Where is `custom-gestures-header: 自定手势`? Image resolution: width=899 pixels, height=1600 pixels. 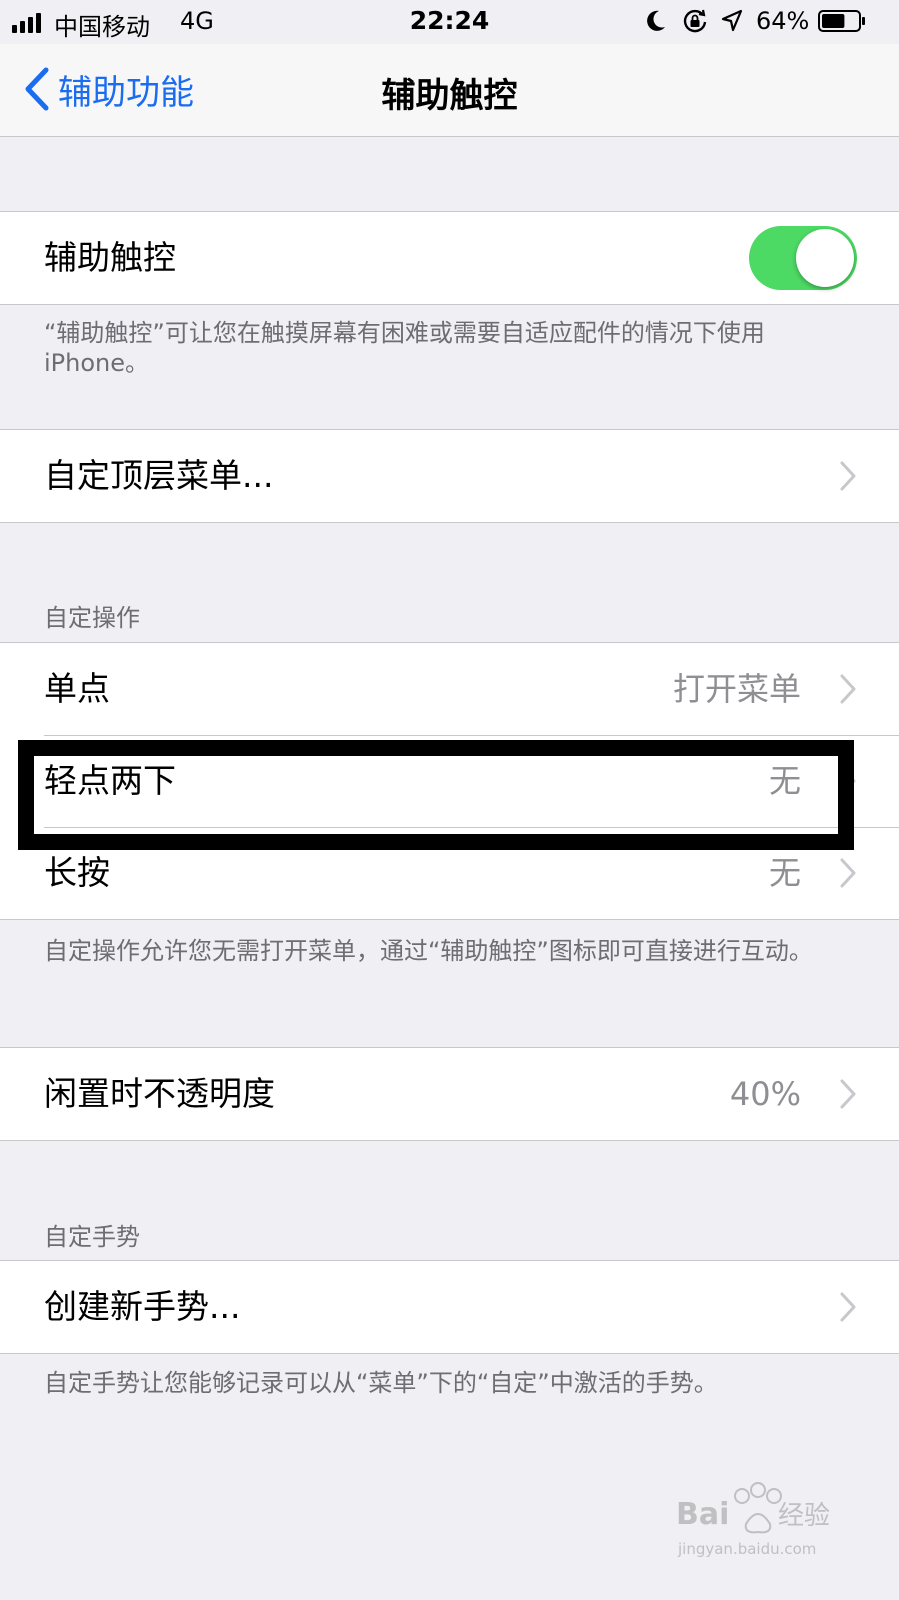 custom-gestures-header: 自定手势 is located at coordinates (92, 1237).